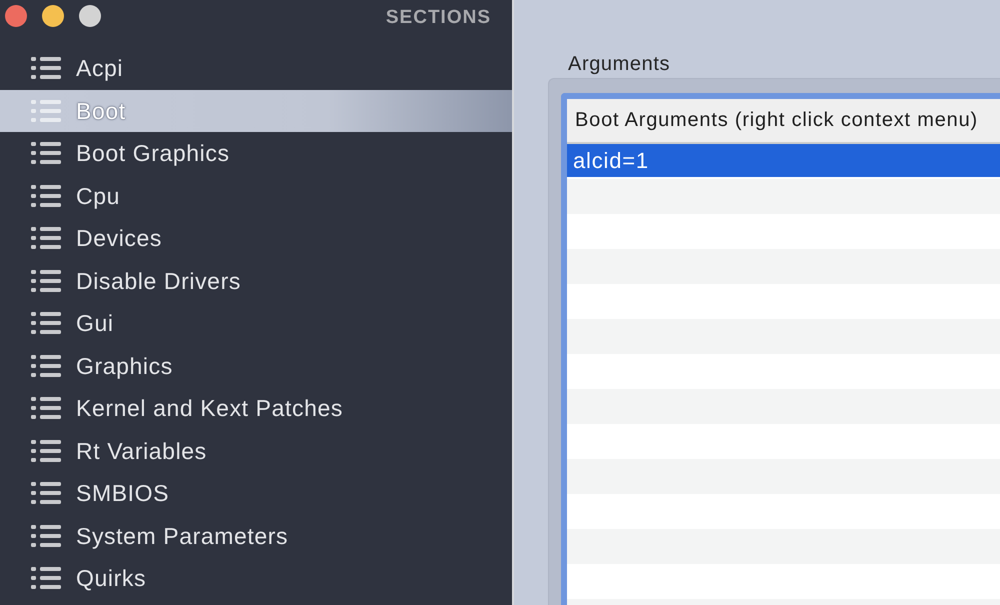  I want to click on sidebar-item-label: Kernel and Kext Patches, so click(209, 408).